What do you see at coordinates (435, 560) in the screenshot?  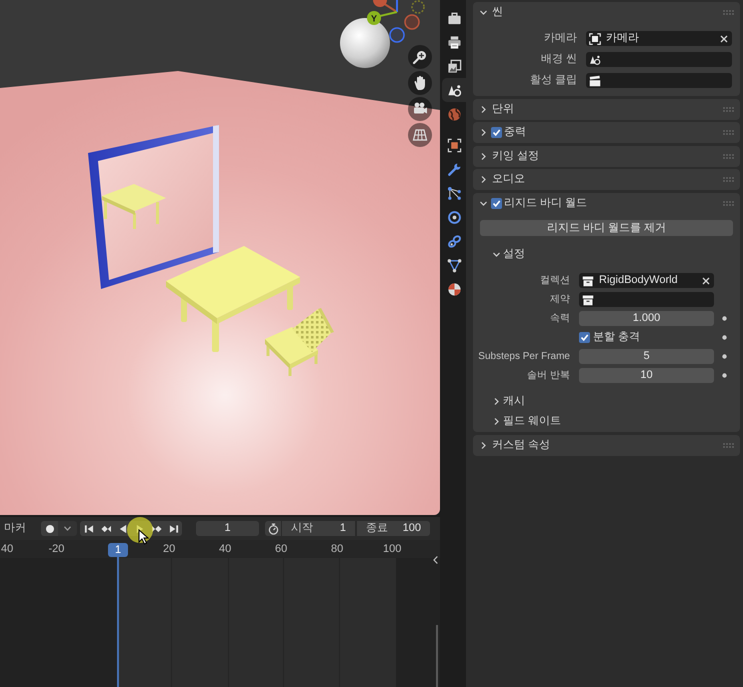 I see `chevron-left-icon` at bounding box center [435, 560].